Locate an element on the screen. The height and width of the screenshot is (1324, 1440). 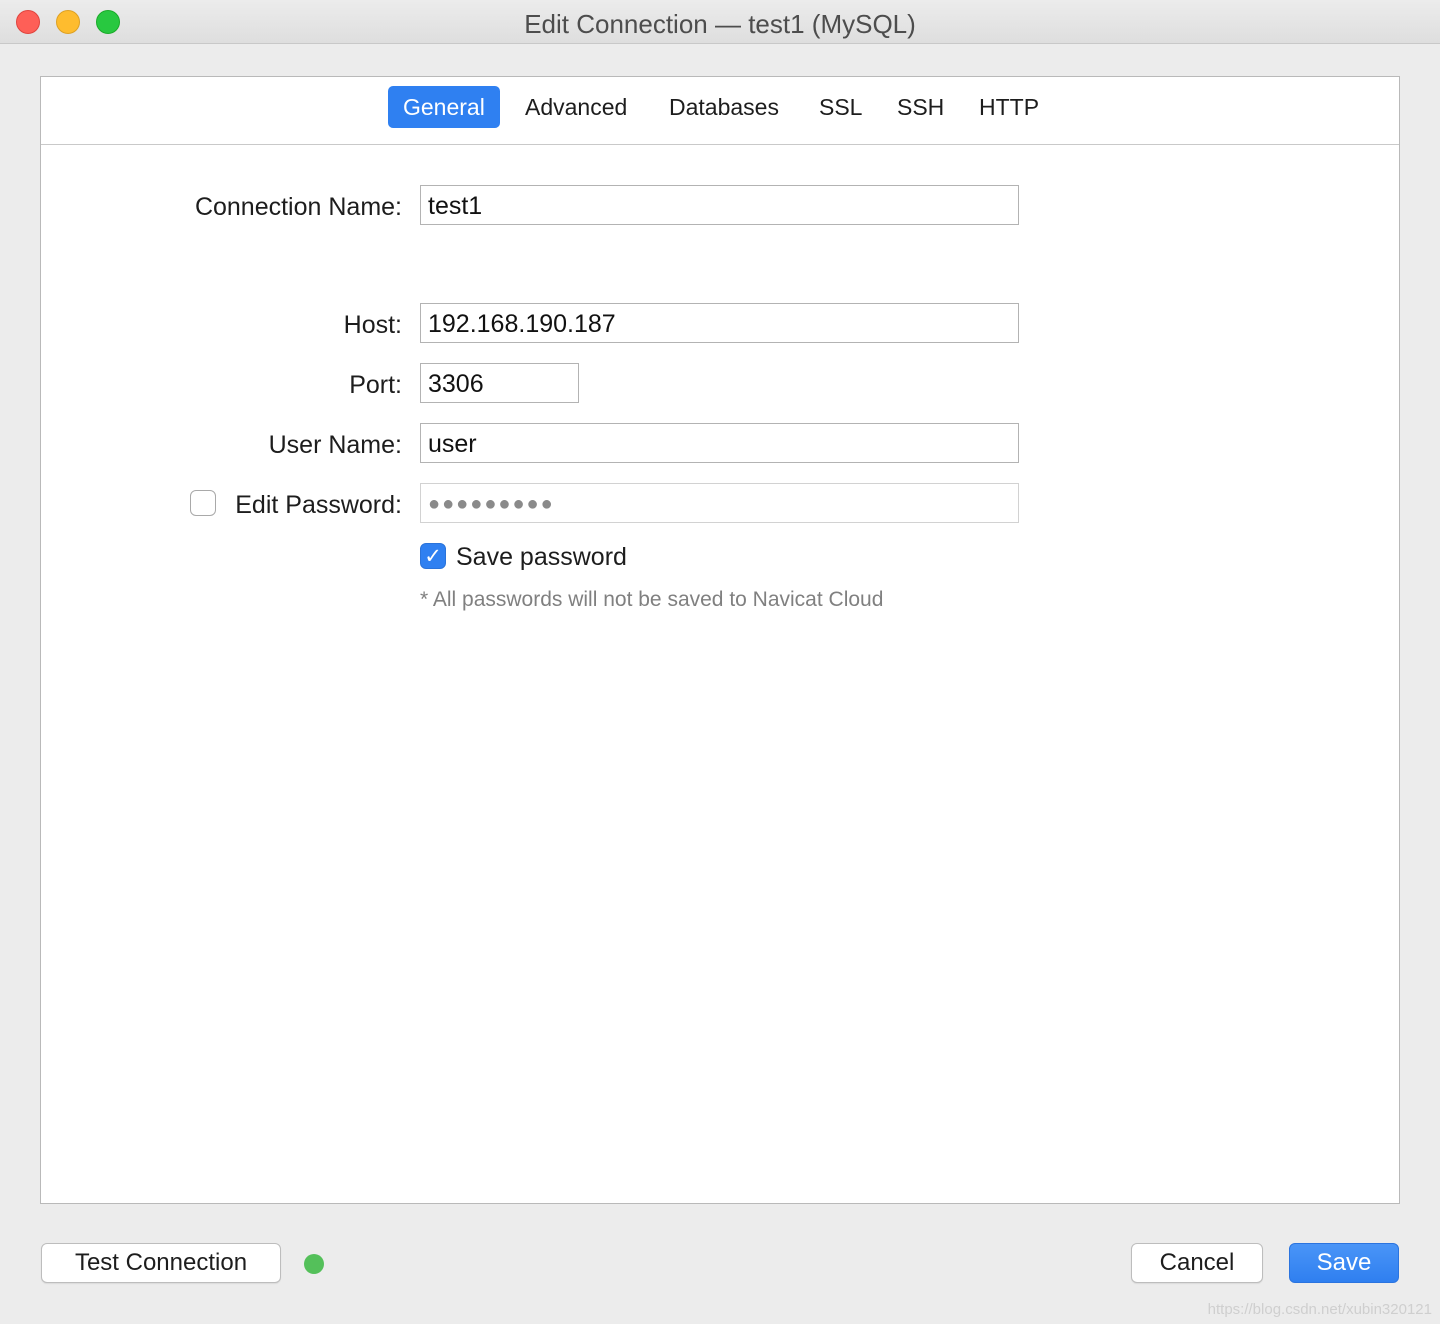
password-field: ●●●●●●●●● is located at coordinates (719, 503).